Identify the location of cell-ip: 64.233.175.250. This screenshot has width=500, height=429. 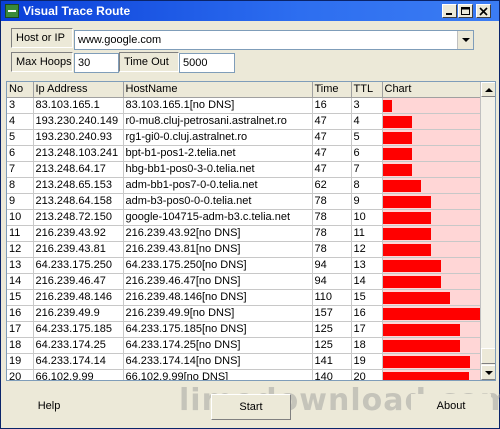
(78, 265).